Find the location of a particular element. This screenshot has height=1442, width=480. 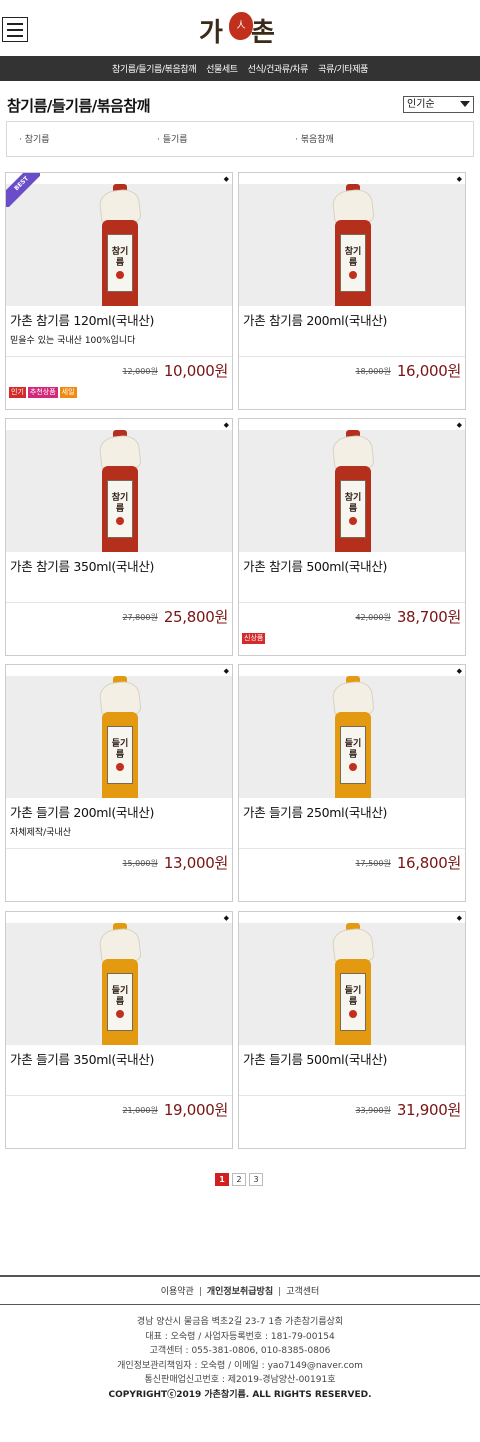

site-header: 가 人 촌 is located at coordinates (240, 28).